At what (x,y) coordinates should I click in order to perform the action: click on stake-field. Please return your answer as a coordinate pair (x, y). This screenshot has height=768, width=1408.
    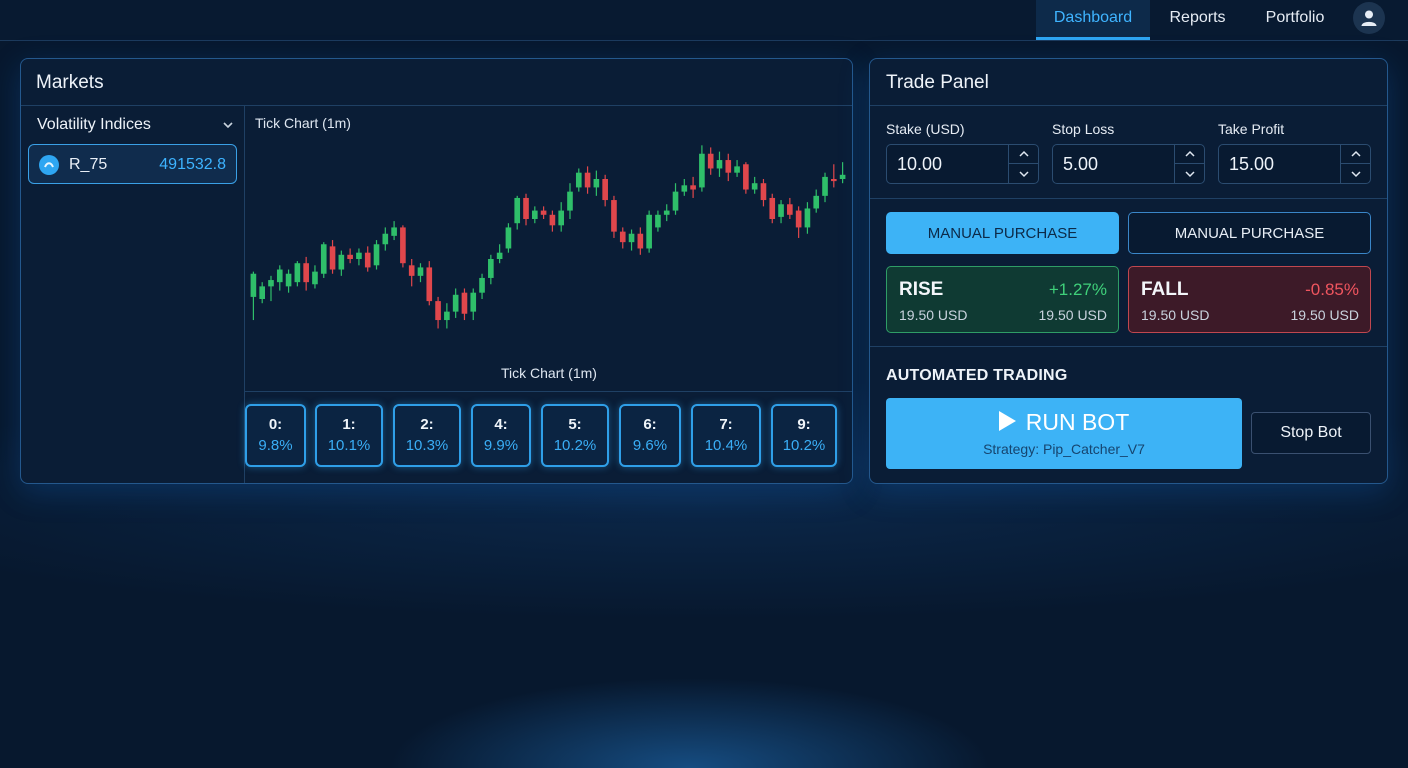
    Looking at the image, I should click on (962, 164).